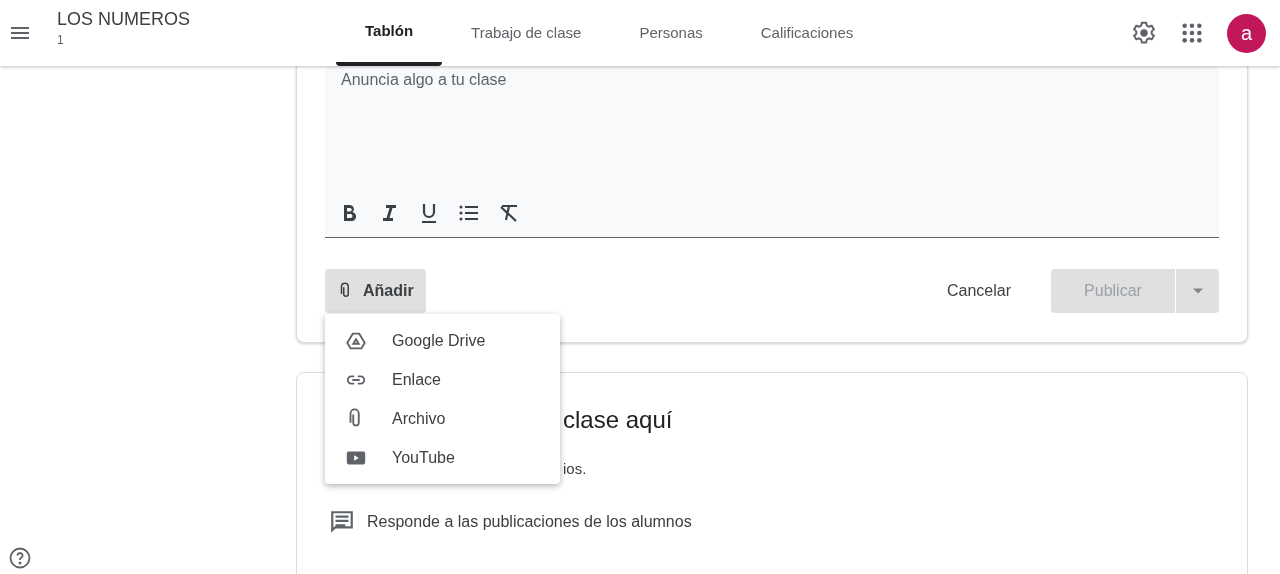 This screenshot has width=1280, height=574. I want to click on menu-item: Archivo, so click(442, 418).